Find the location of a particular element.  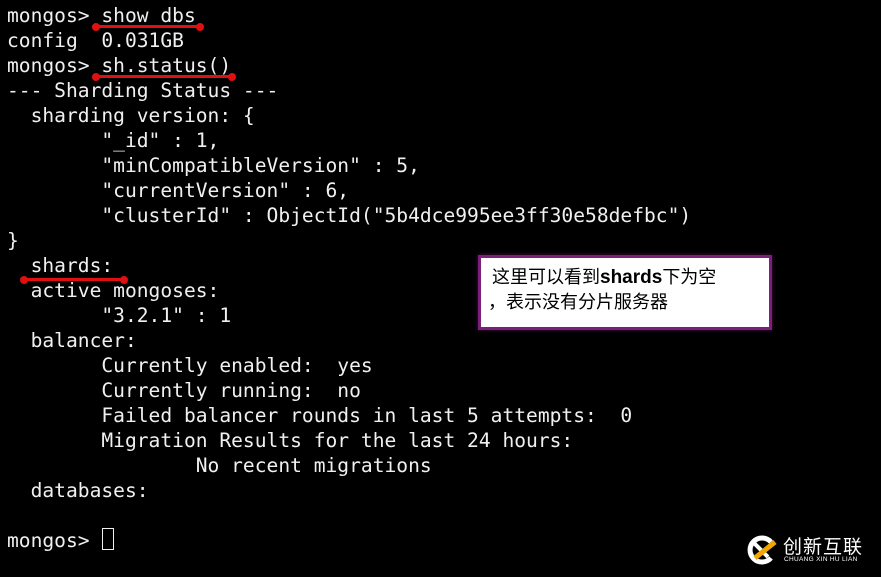

terminal-line-output: --- Sharding Status --- is located at coordinates (143, 90).